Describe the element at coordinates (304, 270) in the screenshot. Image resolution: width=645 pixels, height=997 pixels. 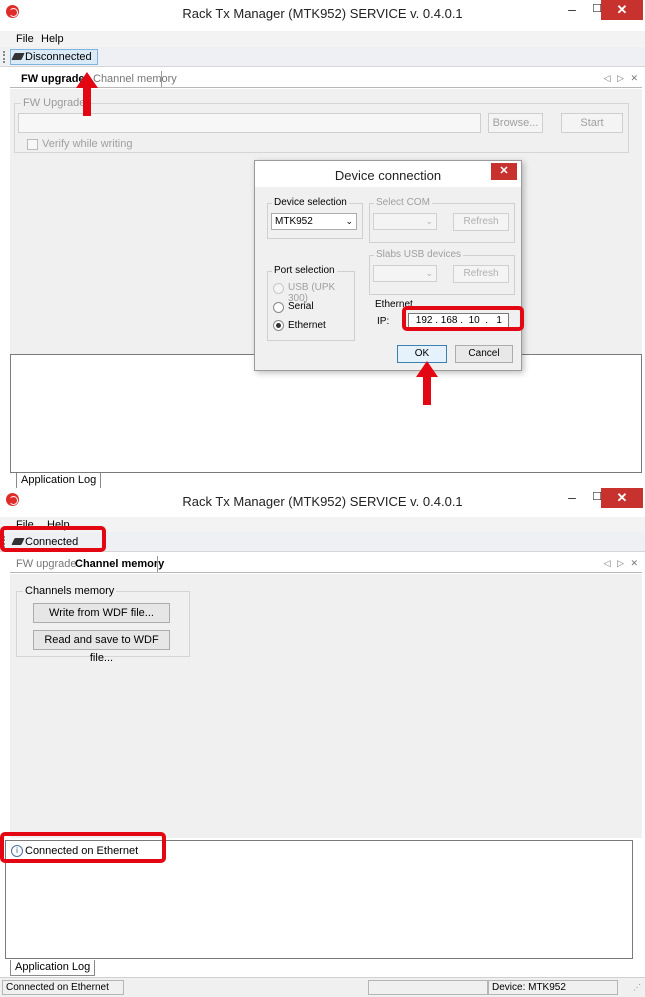
I see `port-selection-label: Port selection` at that location.